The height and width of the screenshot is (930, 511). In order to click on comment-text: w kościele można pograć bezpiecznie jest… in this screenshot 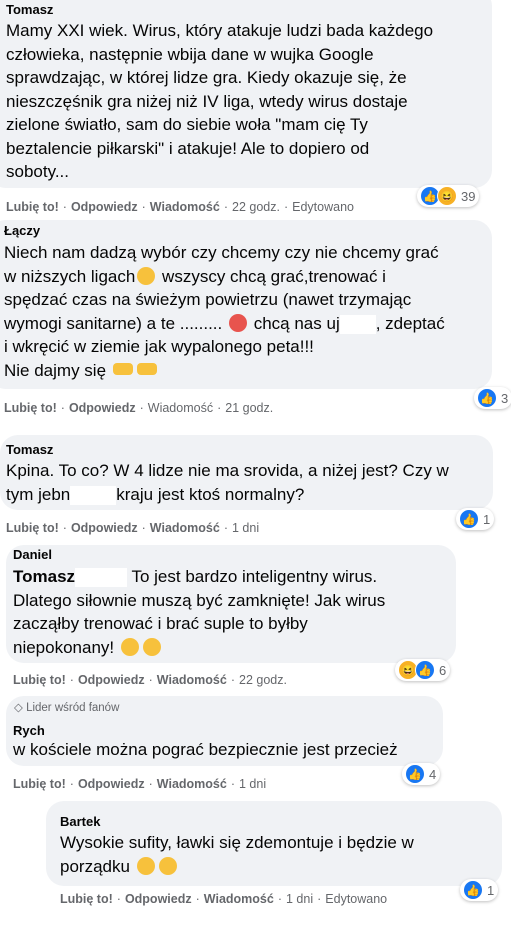, I will do `click(205, 749)`.